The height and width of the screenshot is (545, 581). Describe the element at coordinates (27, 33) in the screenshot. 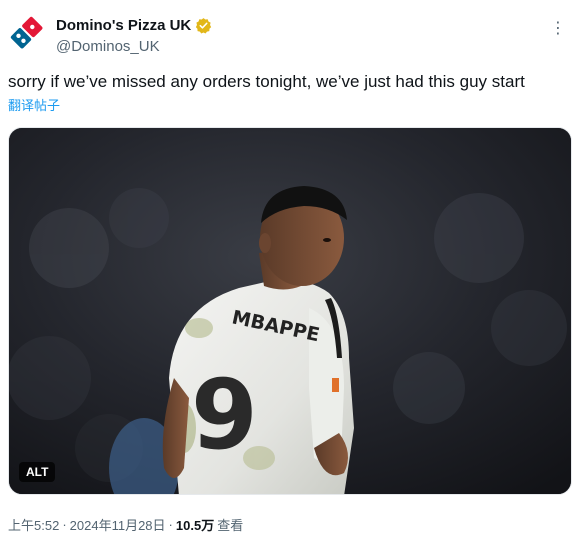

I see `dominos-logo-icon` at that location.